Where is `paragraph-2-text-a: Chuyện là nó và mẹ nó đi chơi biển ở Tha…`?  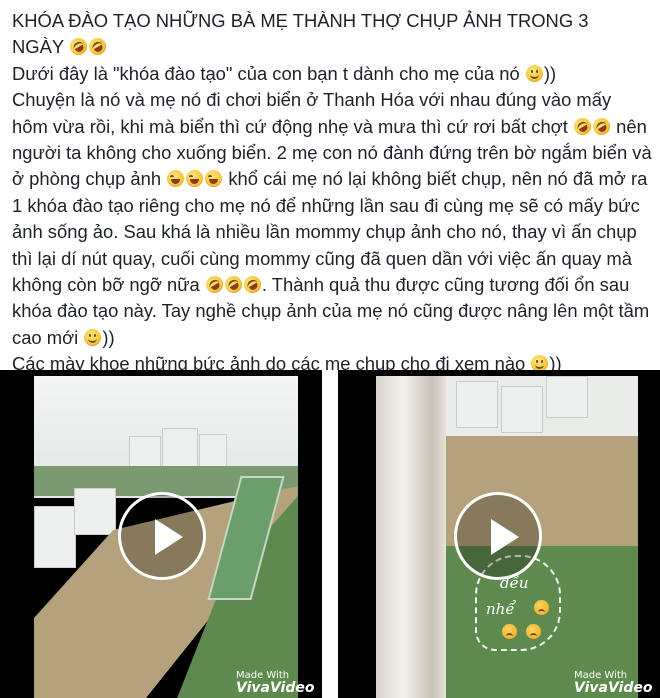 paragraph-2-text-a: Chuyện là nó và mẹ nó đi chơi biển ở Tha… is located at coordinates (312, 113).